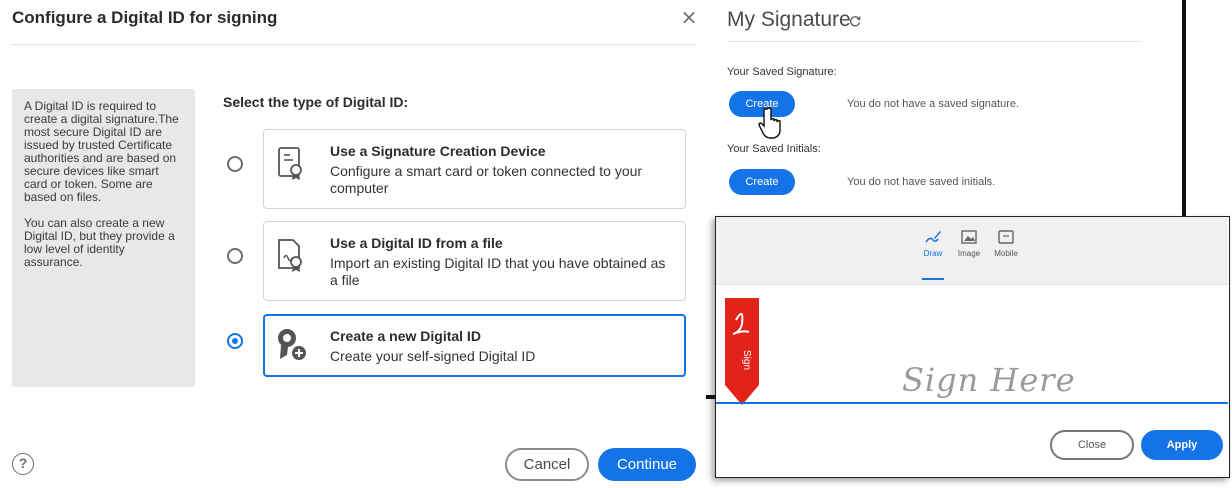 Image resolution: width=1232 pixels, height=488 pixels. Describe the element at coordinates (855, 21) in the screenshot. I see `refresh-icon` at that location.